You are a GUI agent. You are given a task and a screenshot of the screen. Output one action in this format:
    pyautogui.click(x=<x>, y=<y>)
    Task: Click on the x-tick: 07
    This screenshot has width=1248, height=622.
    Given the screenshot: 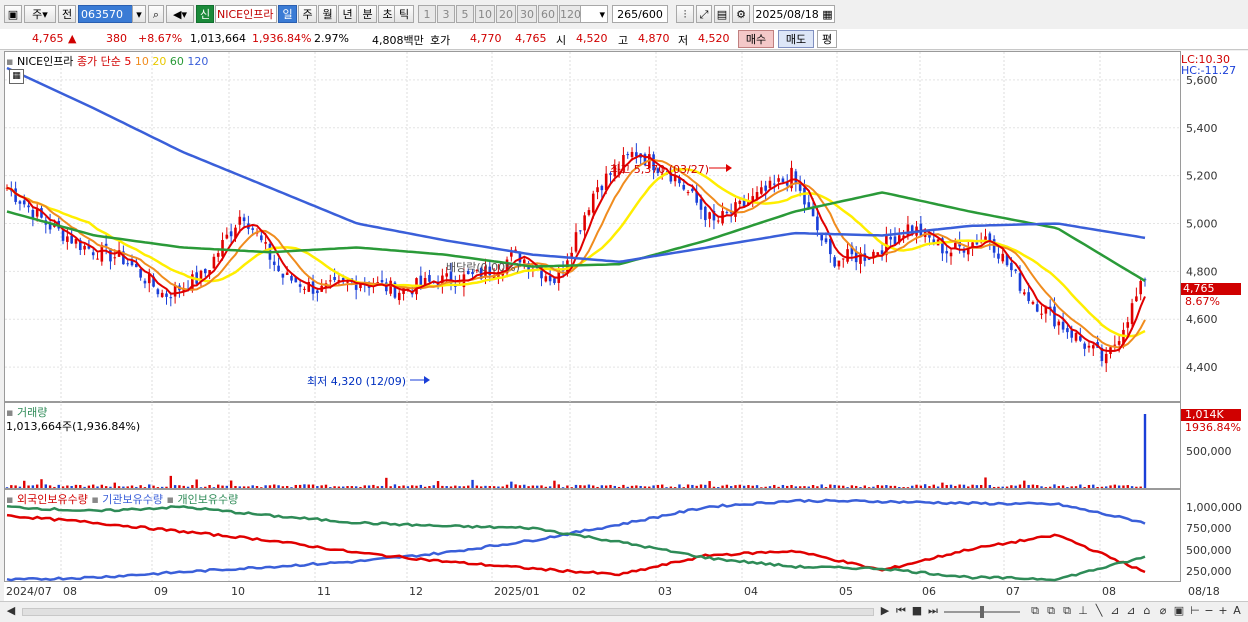 What is the action you would take?
    pyautogui.click(x=1013, y=591)
    